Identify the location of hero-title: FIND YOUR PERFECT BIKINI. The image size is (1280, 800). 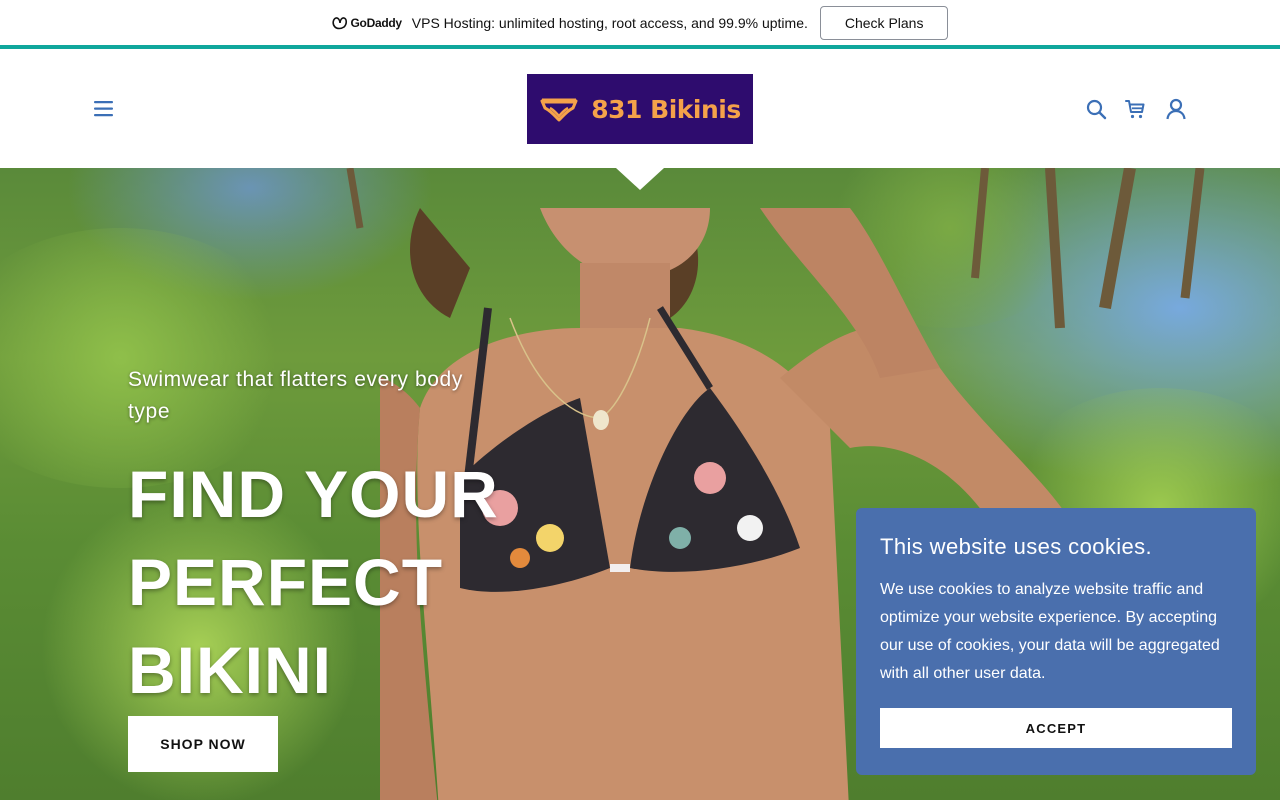
(328, 582).